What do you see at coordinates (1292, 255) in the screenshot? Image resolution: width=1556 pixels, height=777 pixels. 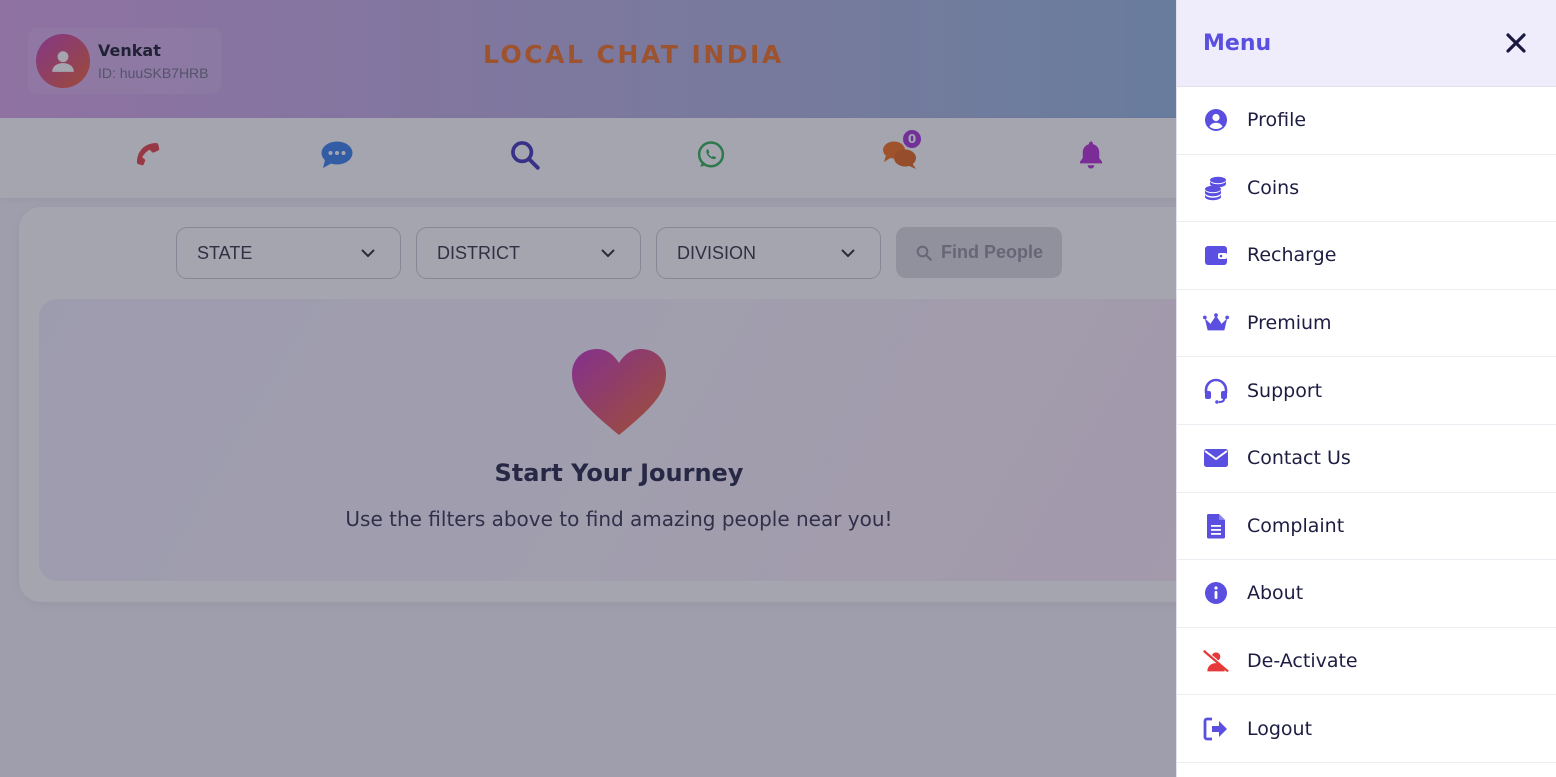 I see `menu-item-label: Recharge` at bounding box center [1292, 255].